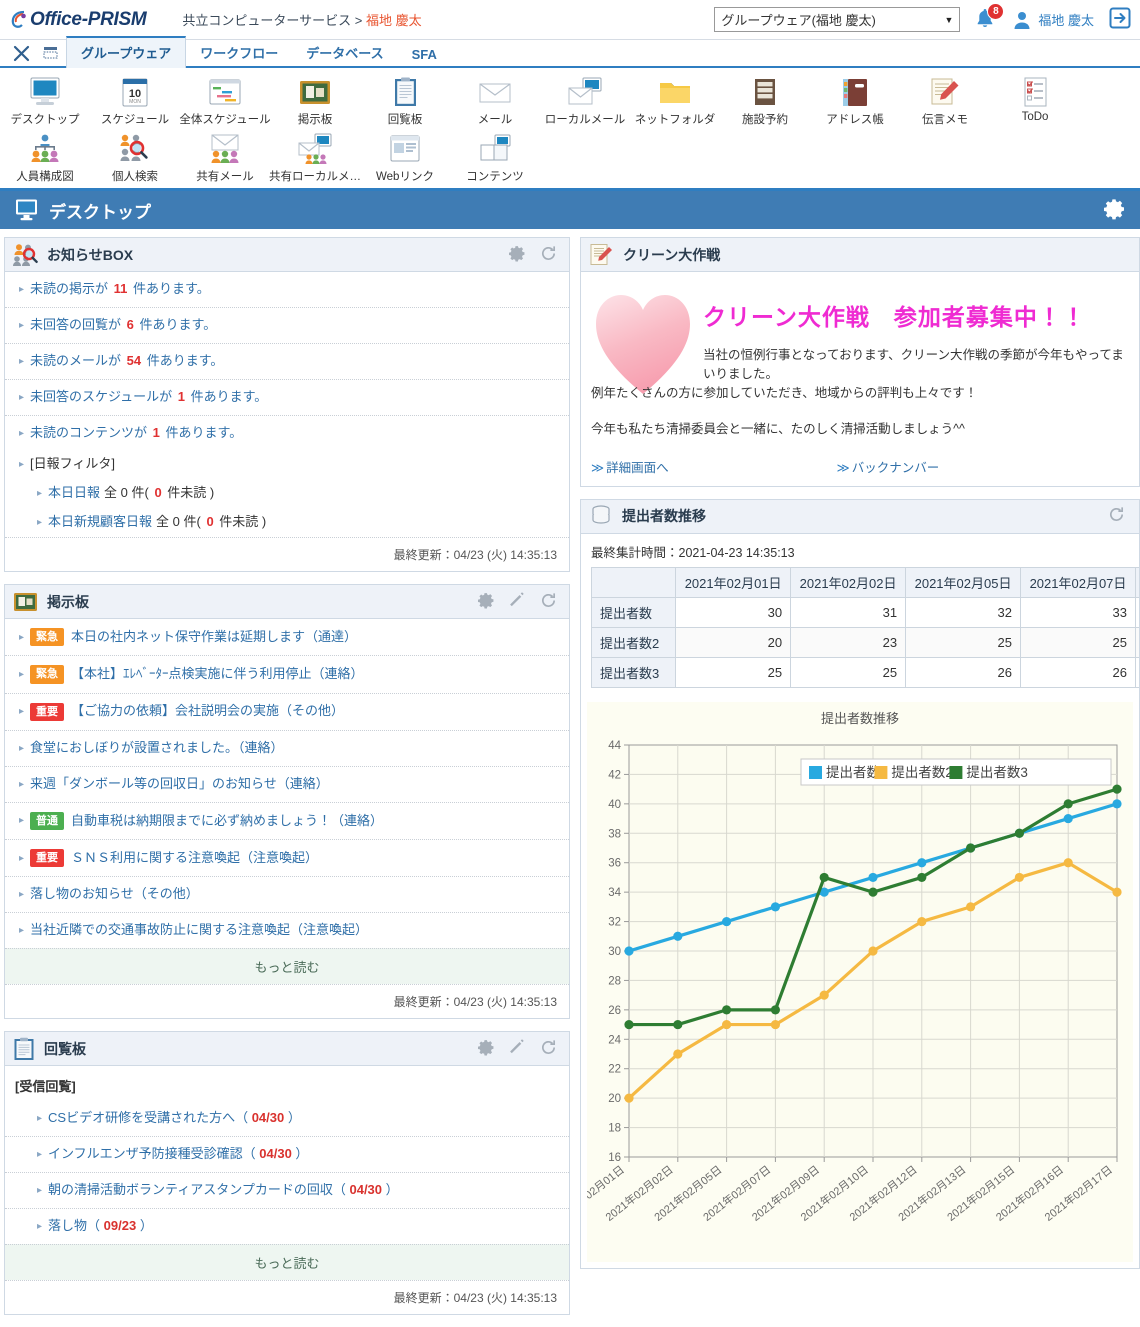 The height and width of the screenshot is (1327, 1140). Describe the element at coordinates (45, 157) in the screenshot. I see `app-icon-org-chart: 人員構成図` at that location.